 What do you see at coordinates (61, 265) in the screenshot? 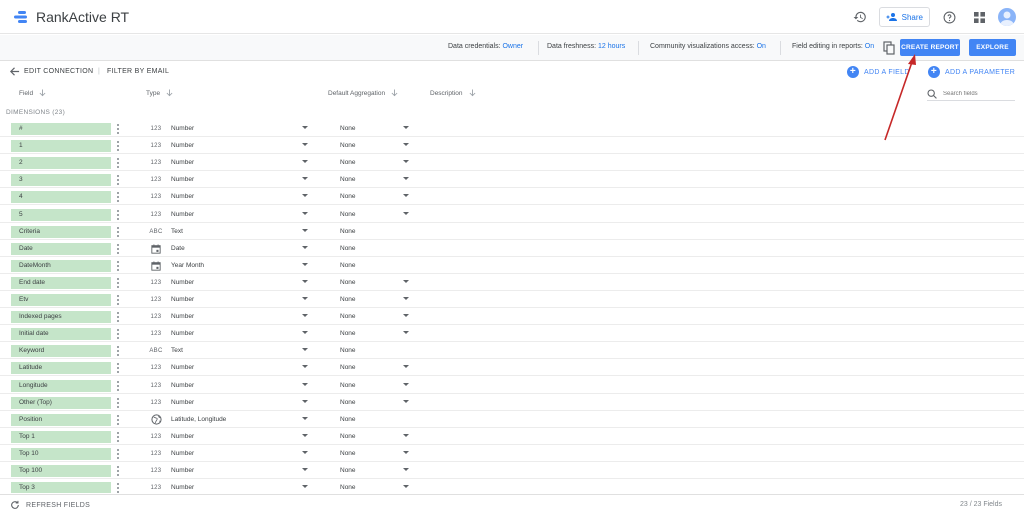
I see `field-name-chip: DateMonth` at bounding box center [61, 265].